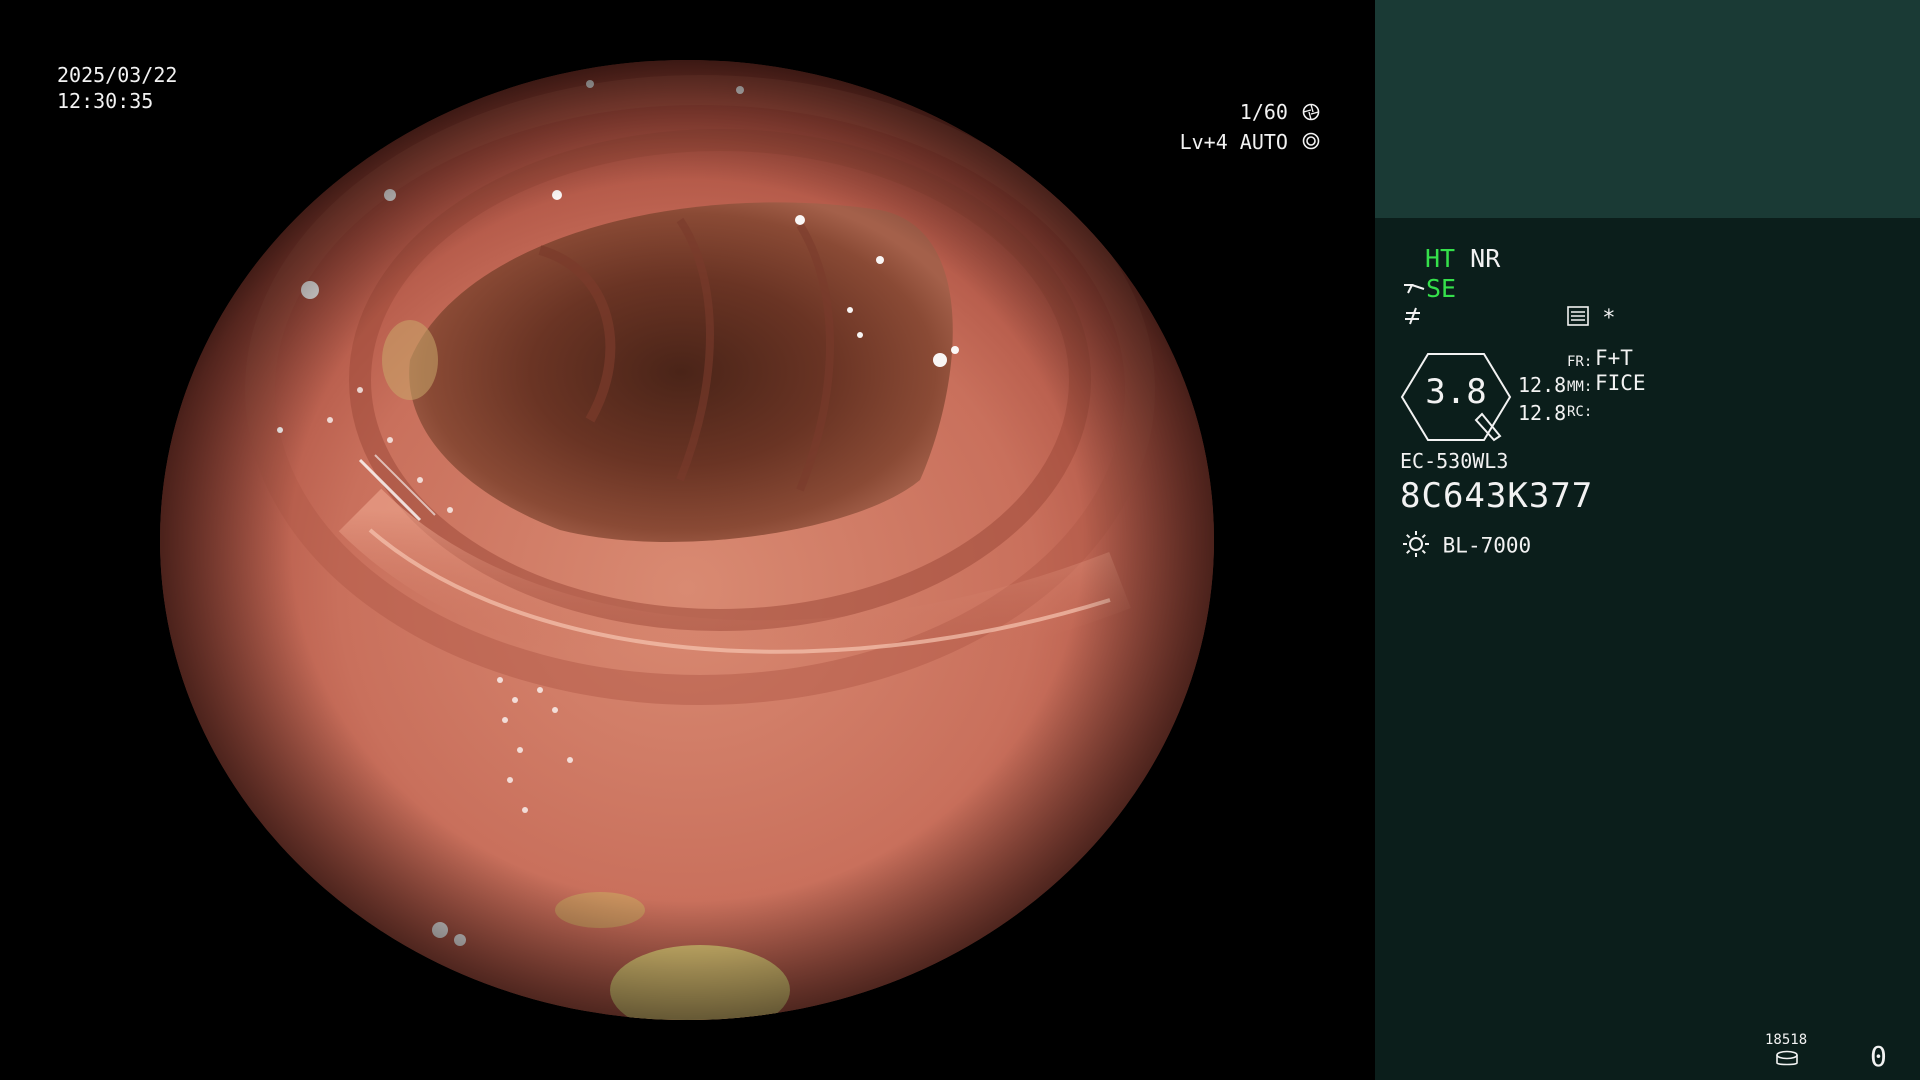 This screenshot has height=1080, width=1920. Describe the element at coordinates (1416, 546) in the screenshot. I see `sun-icon` at that location.